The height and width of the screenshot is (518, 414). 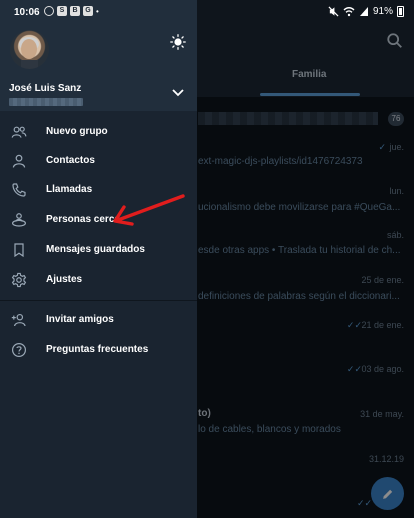 What do you see at coordinates (349, 12) in the screenshot?
I see `wifi-icon` at bounding box center [349, 12].